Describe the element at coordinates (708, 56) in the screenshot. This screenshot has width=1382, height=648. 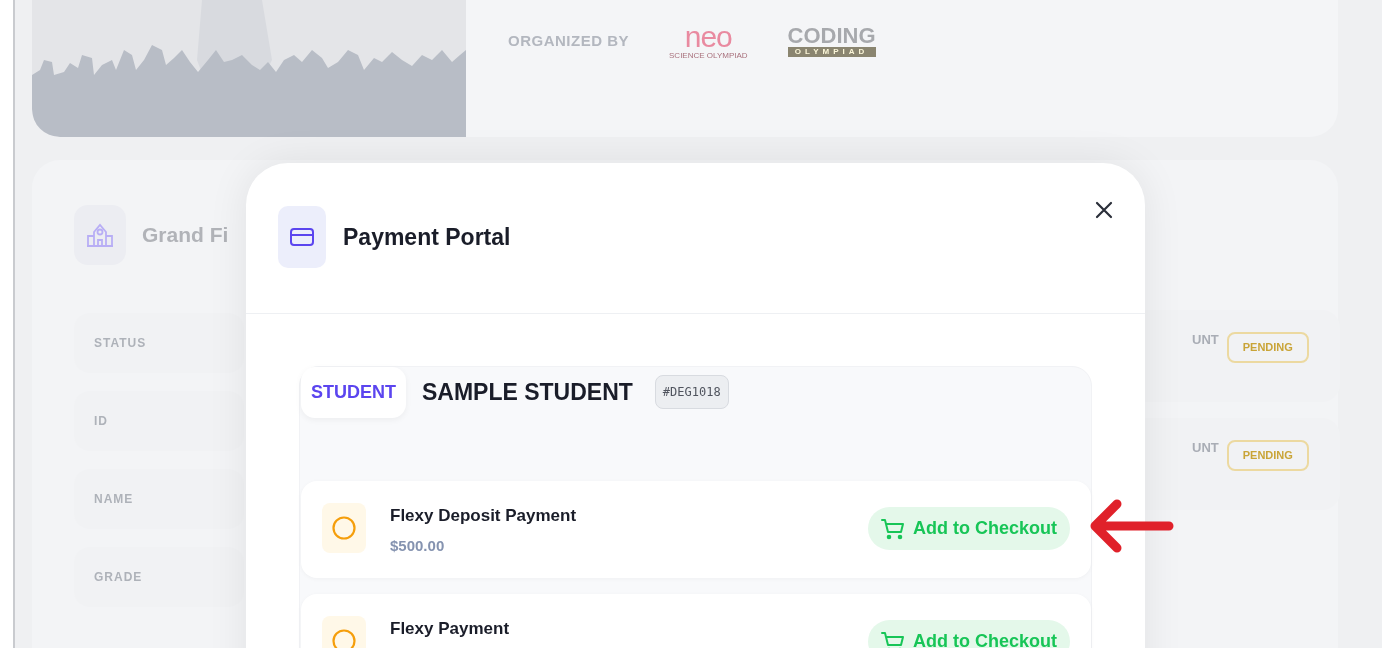
I see `logo-subtext: SCIENCE OLYMPIAD` at that location.